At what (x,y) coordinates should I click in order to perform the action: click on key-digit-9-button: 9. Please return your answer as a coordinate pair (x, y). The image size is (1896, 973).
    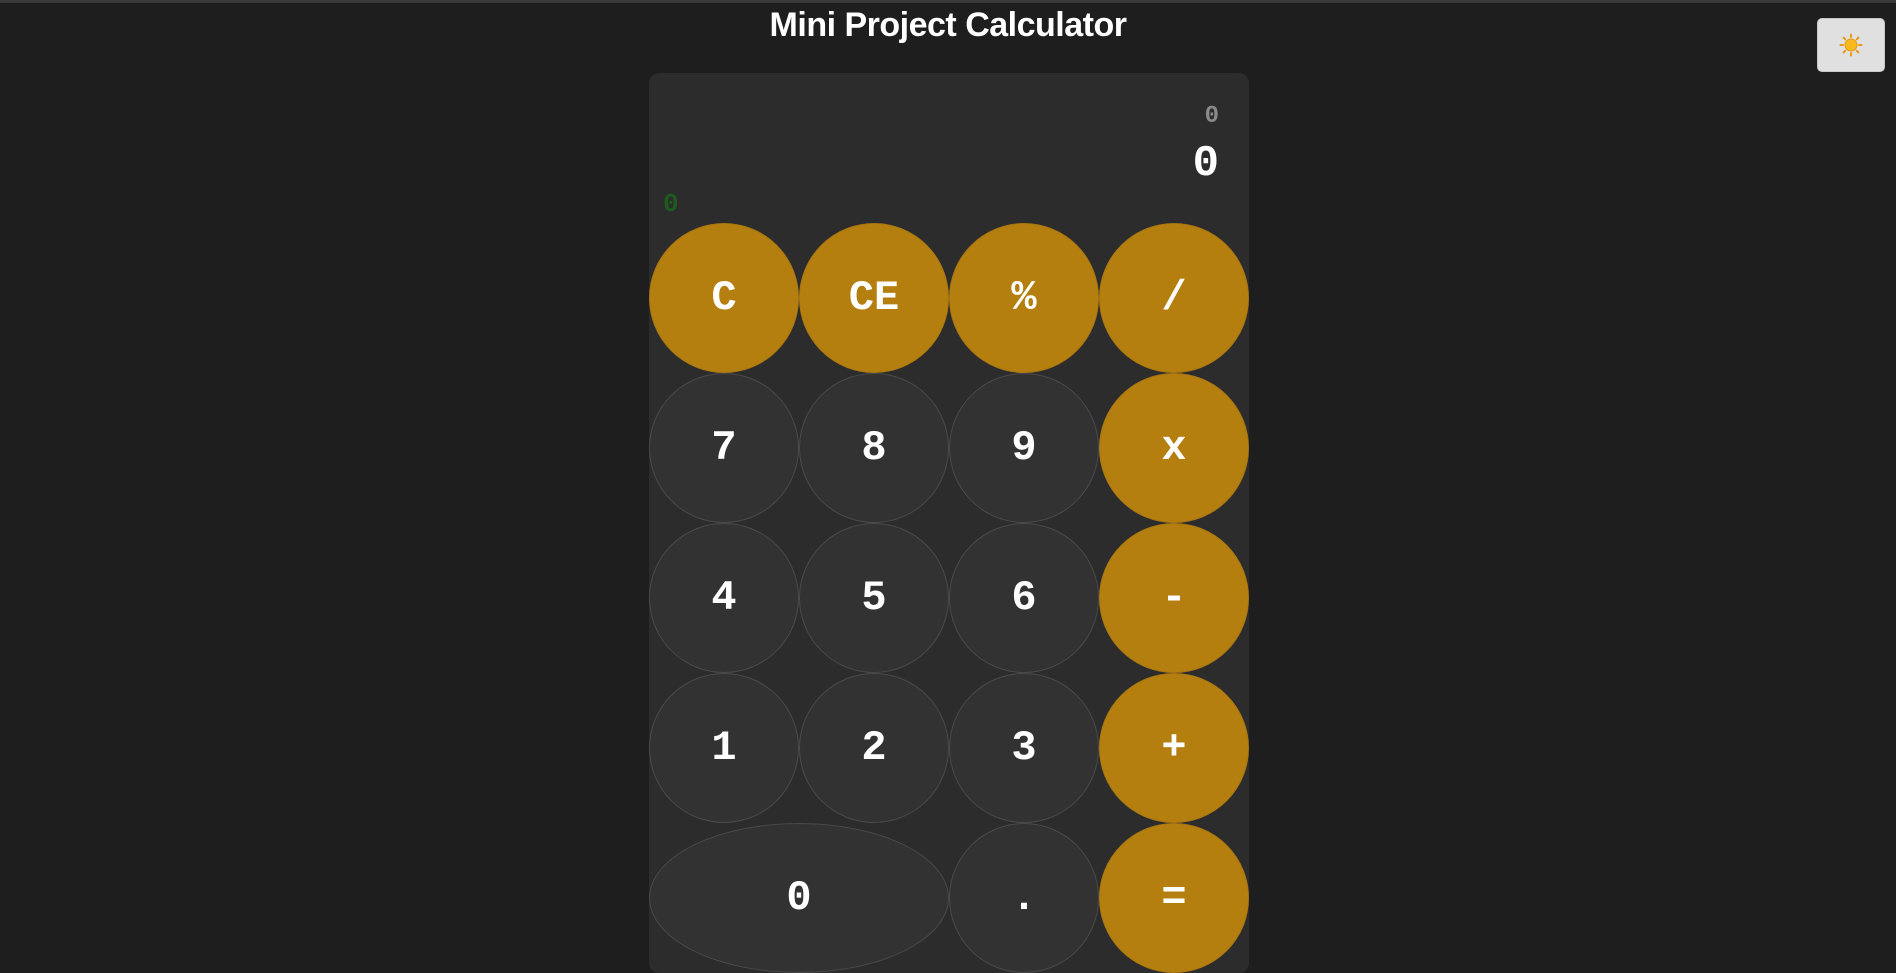
    Looking at the image, I should click on (1024, 448).